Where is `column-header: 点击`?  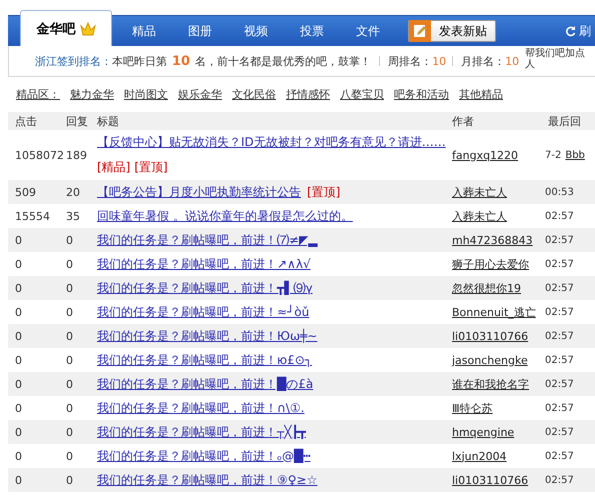
column-header: 点击 is located at coordinates (26, 121).